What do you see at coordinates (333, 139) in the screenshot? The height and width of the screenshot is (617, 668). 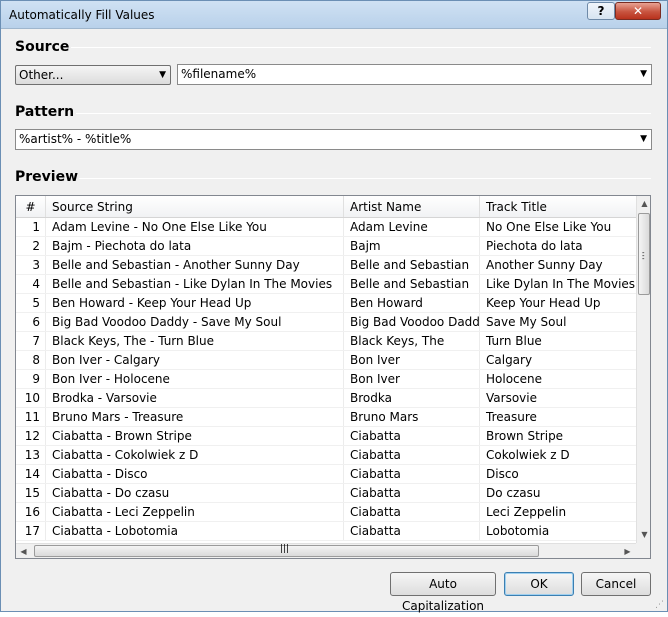 I see `pattern-combo: %artist% - %title% ▼` at bounding box center [333, 139].